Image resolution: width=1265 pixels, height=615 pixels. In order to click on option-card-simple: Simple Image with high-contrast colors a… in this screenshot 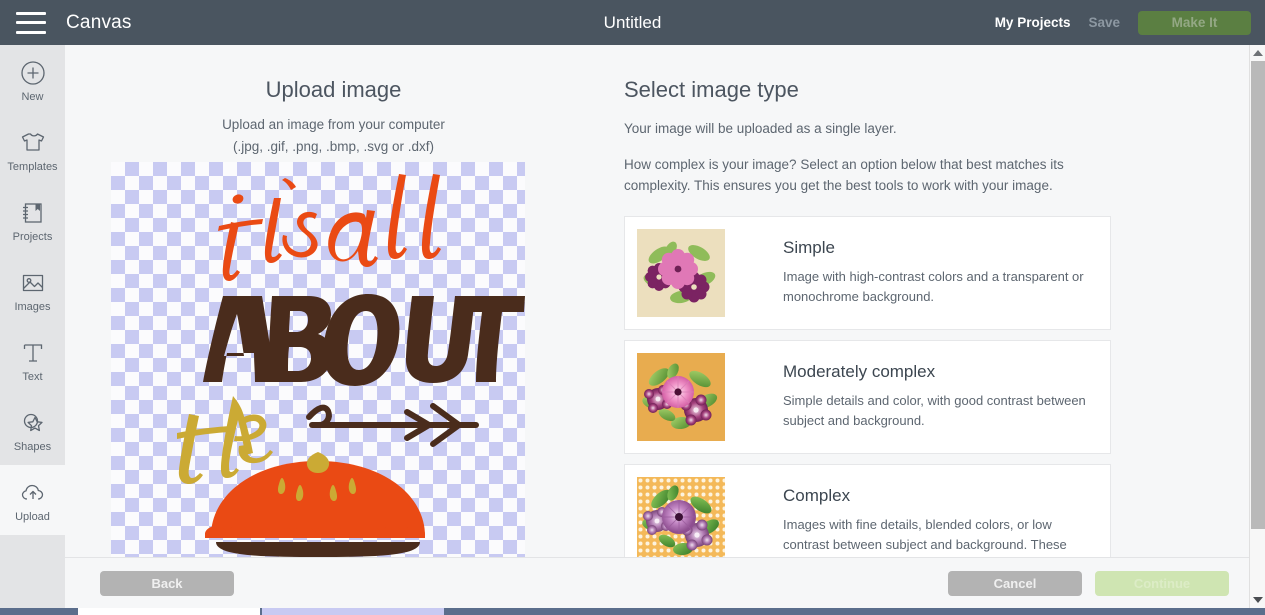, I will do `click(867, 272)`.